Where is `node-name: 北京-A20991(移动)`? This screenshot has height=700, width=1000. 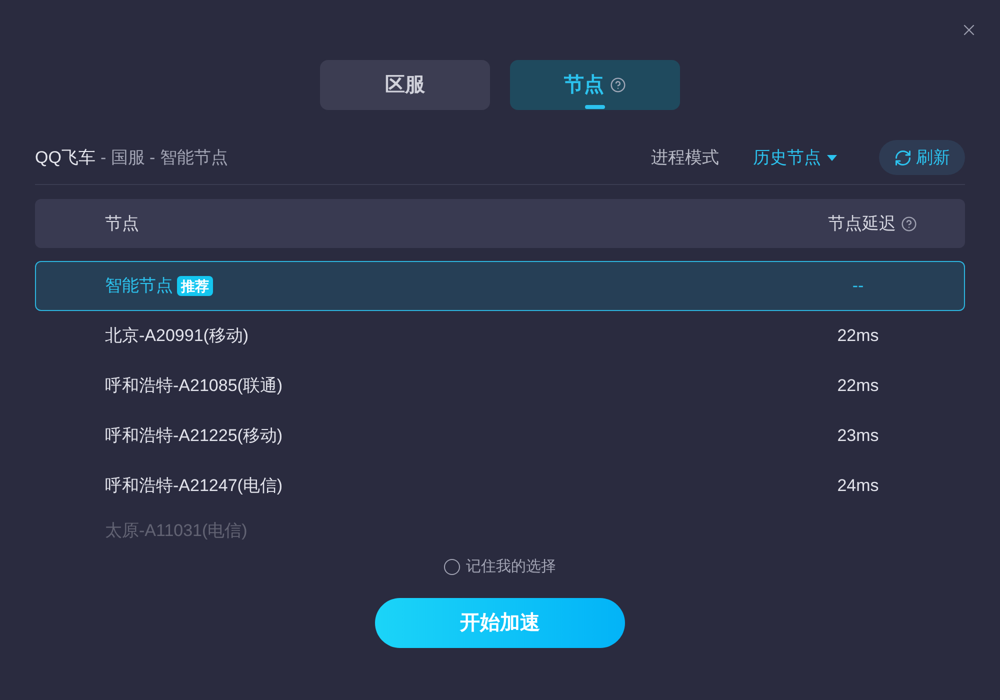
node-name: 北京-A20991(移动) is located at coordinates (177, 336).